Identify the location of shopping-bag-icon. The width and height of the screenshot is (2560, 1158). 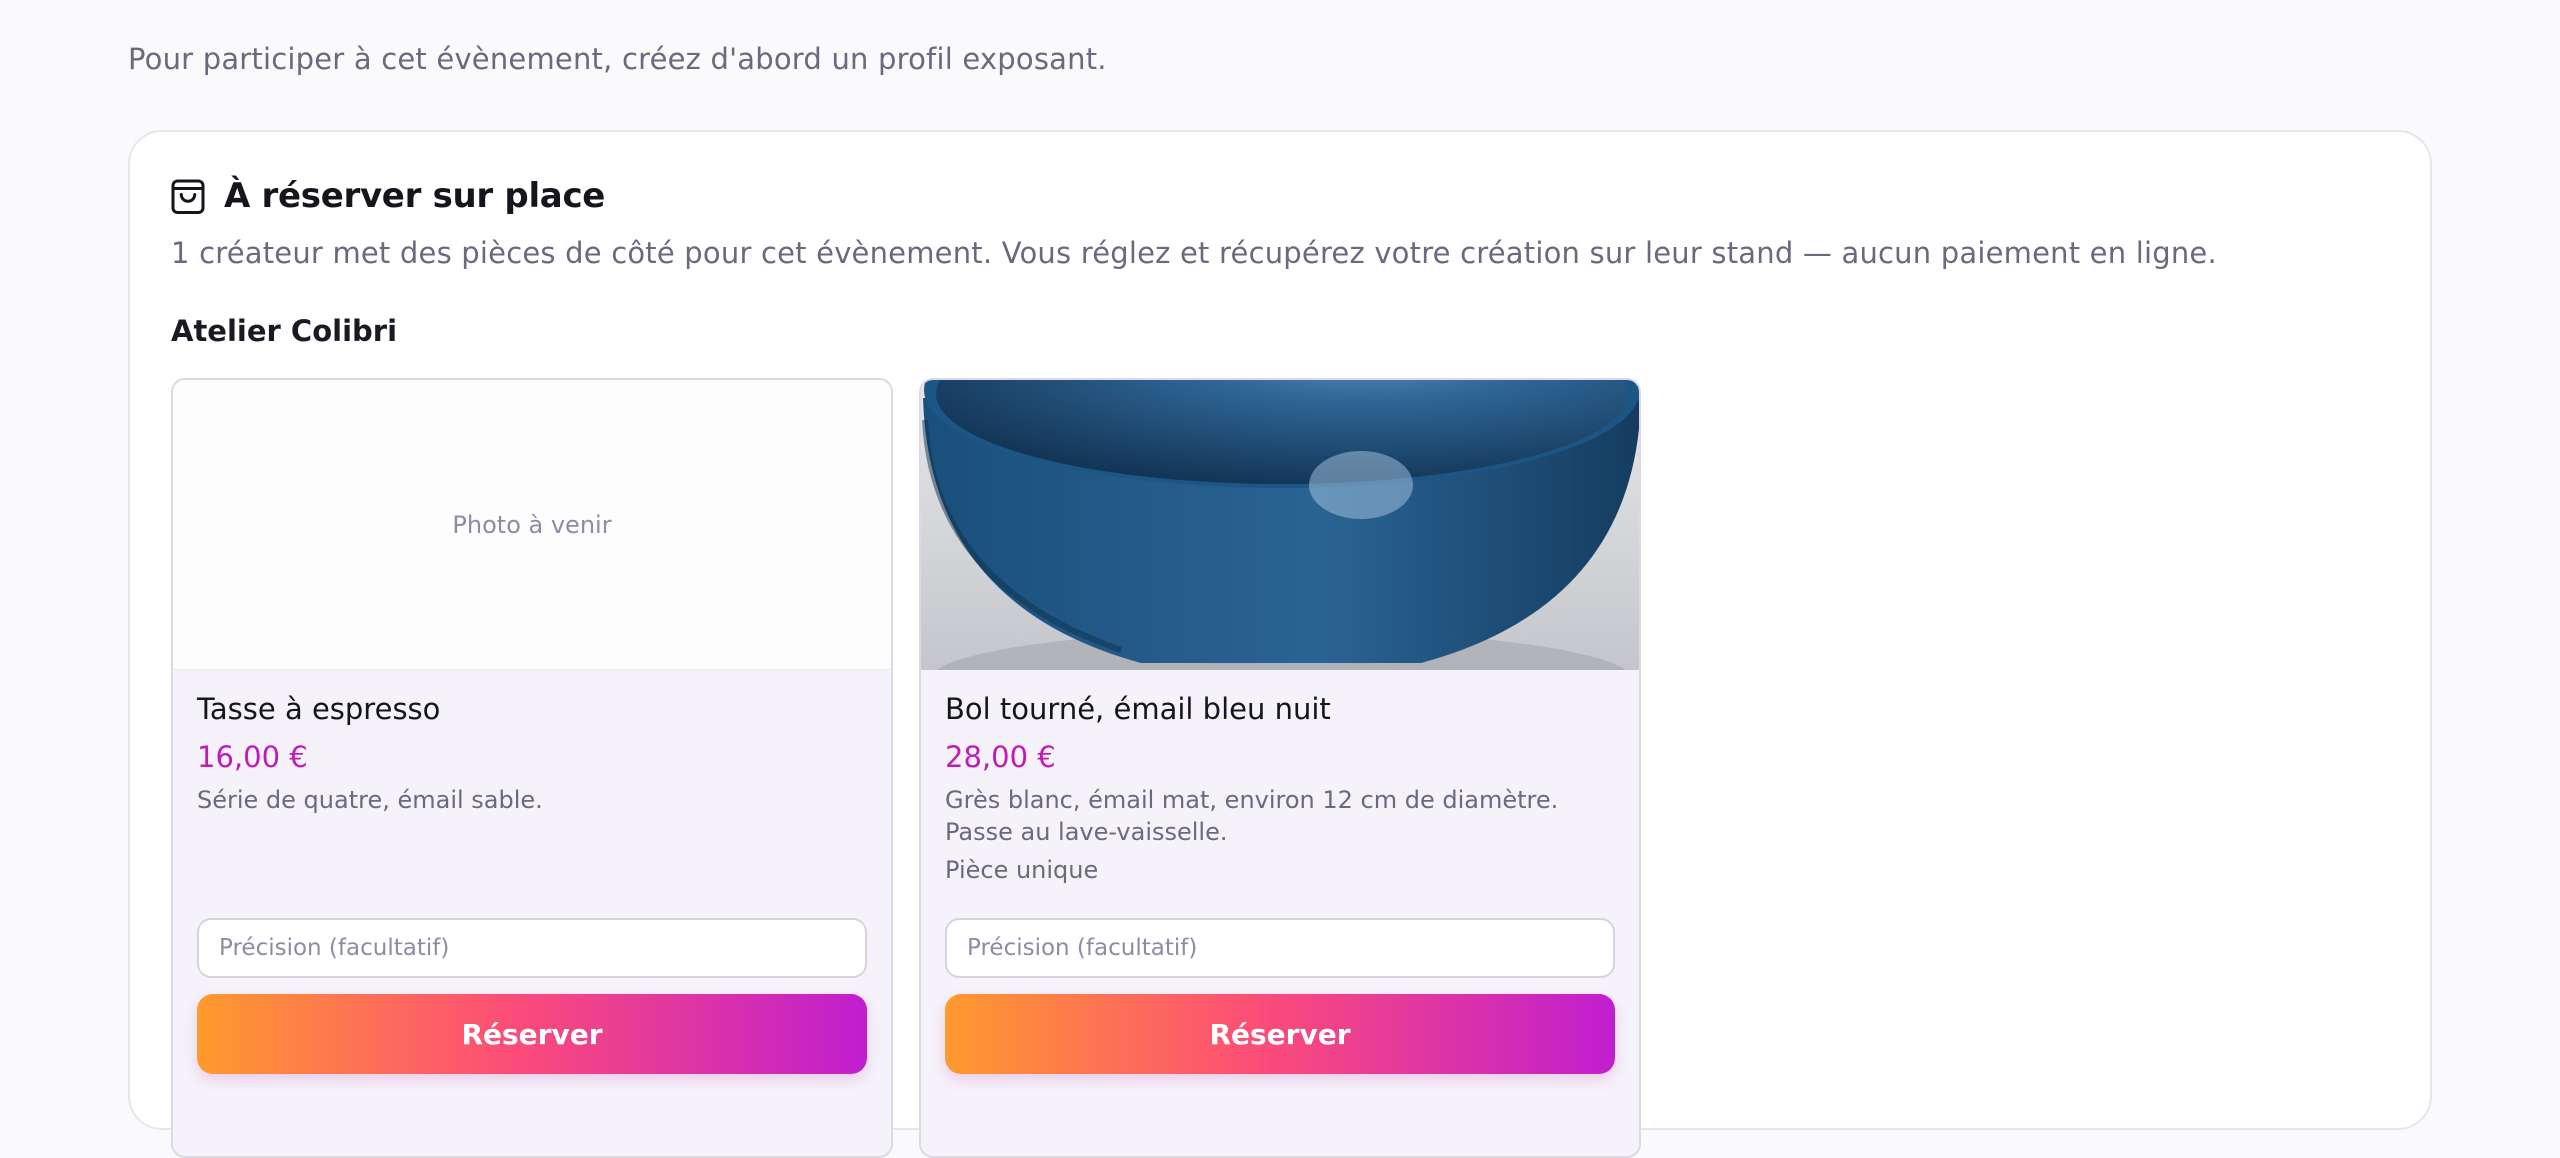
(188, 196).